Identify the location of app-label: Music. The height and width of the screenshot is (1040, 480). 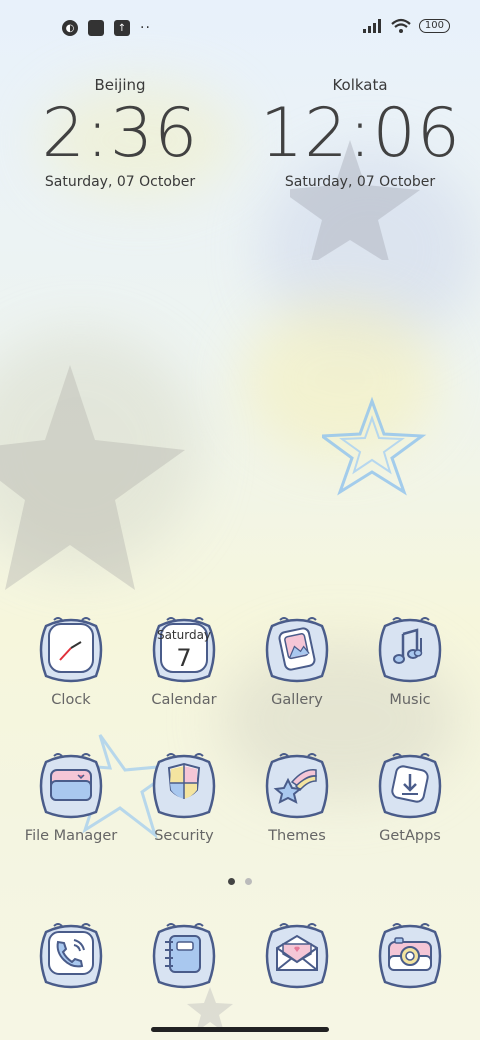
(410, 700).